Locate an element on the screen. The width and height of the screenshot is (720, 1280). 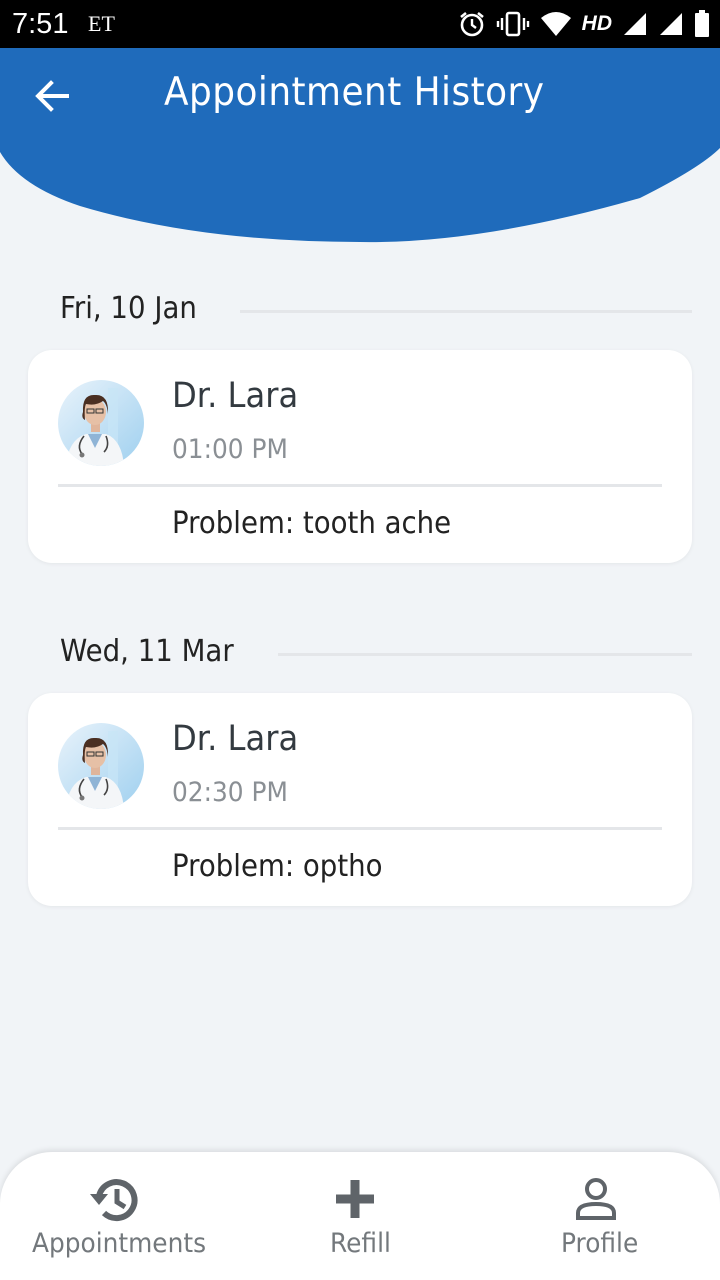
date-header: Fri, 10 Jan is located at coordinates (134, 308).